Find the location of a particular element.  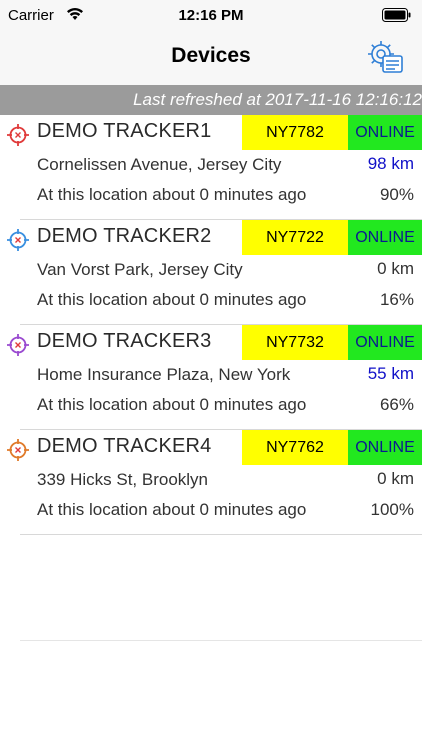

battery-percent: 66% is located at coordinates (396, 404).